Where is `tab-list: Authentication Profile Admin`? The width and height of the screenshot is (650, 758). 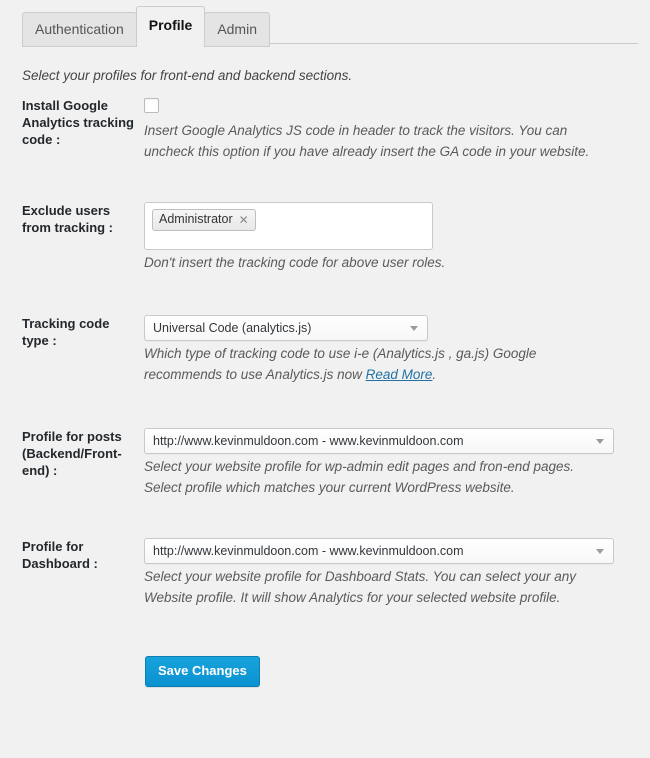 tab-list: Authentication Profile Admin is located at coordinates (336, 23).